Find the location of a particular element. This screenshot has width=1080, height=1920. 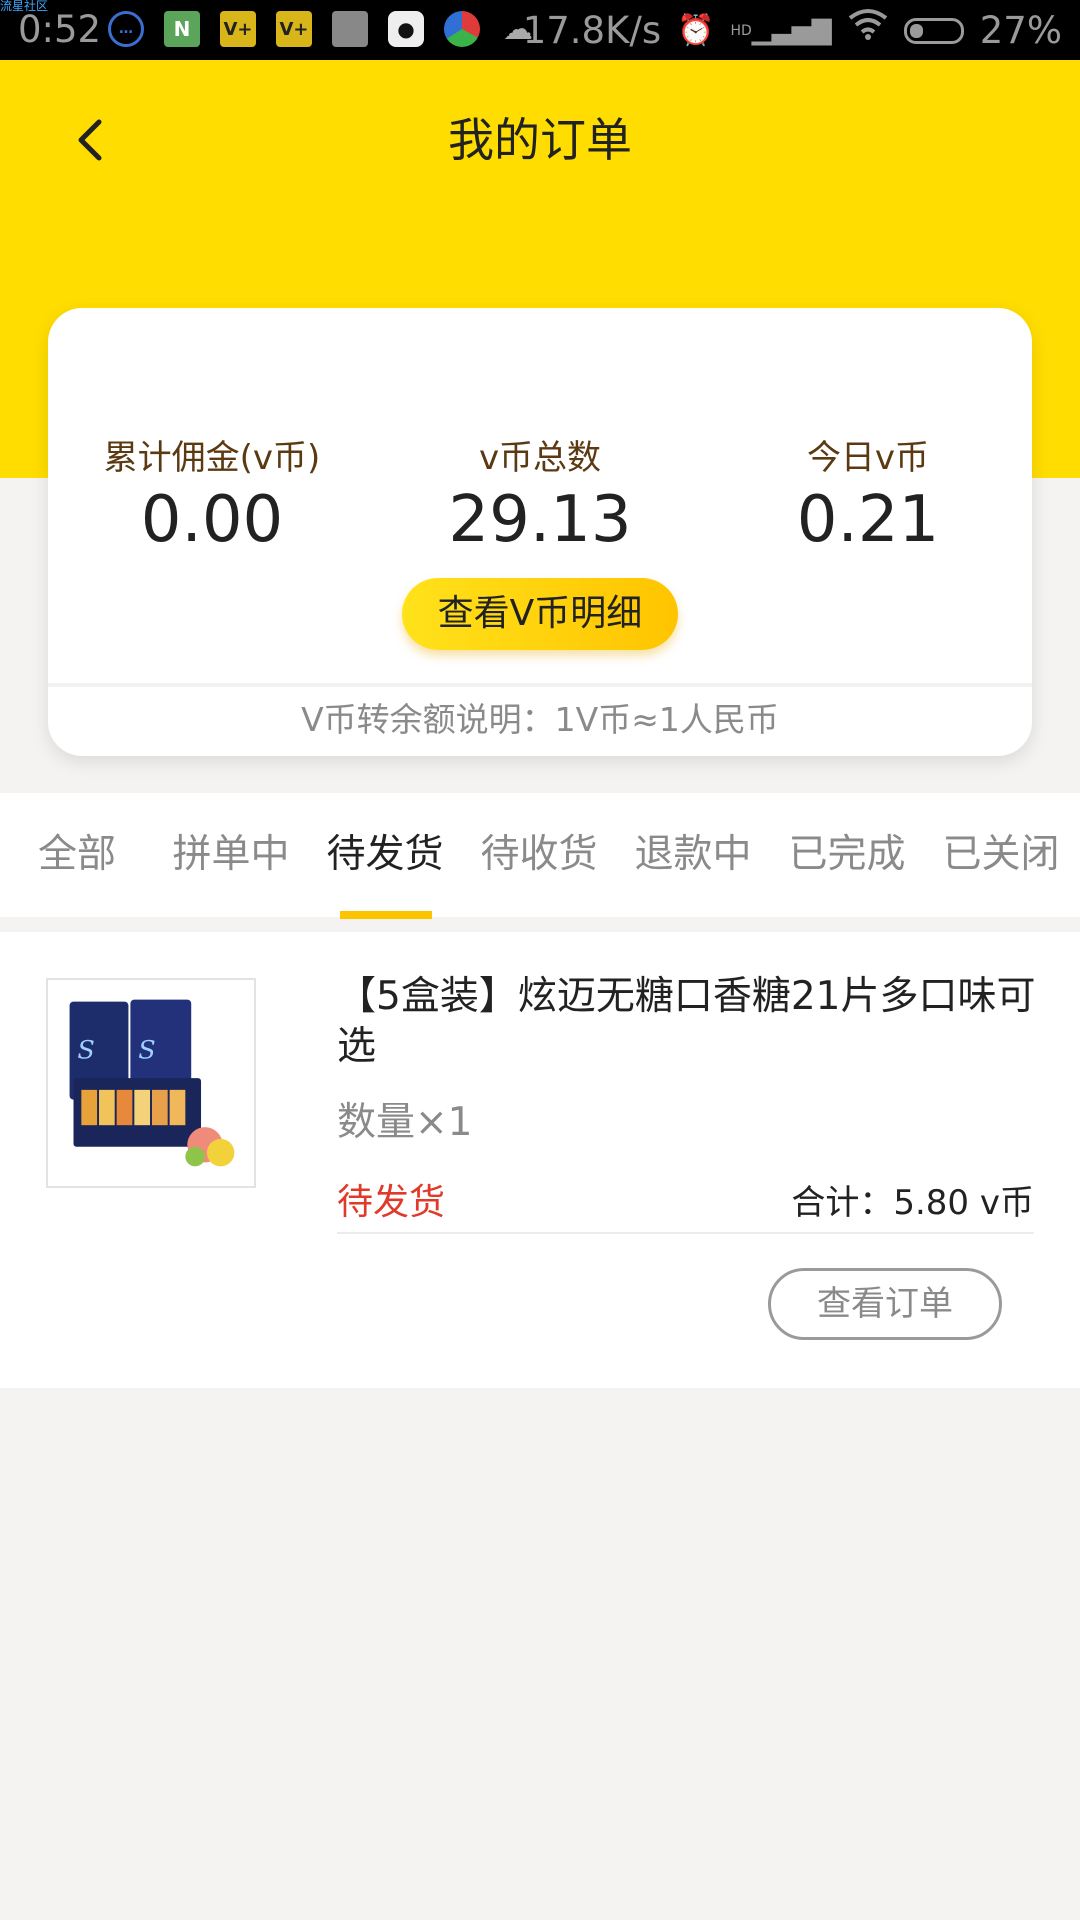

view-order-button: 查看订单 is located at coordinates (885, 1304).